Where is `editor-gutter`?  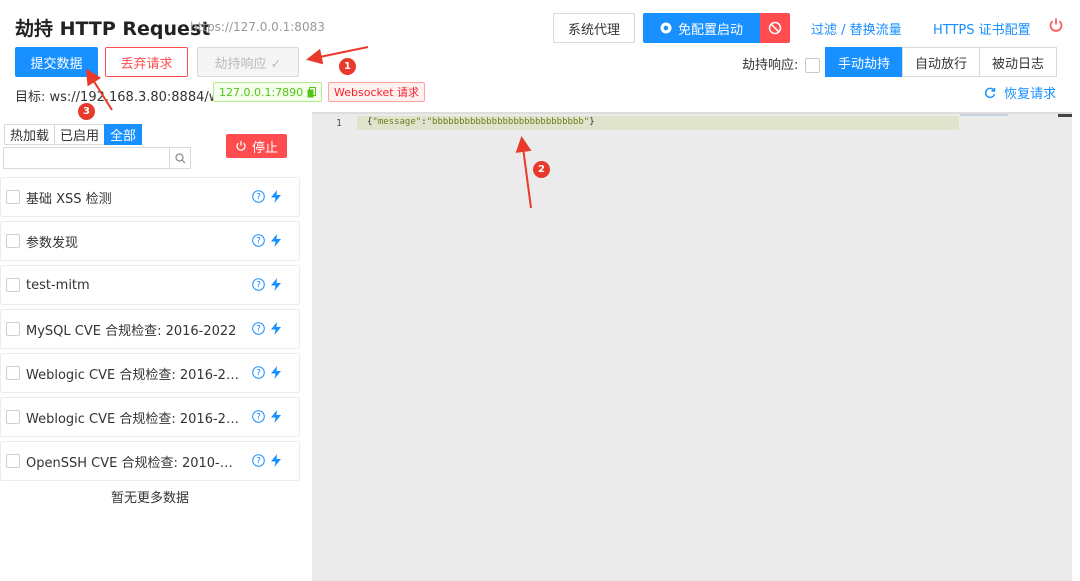 editor-gutter is located at coordinates (334, 347).